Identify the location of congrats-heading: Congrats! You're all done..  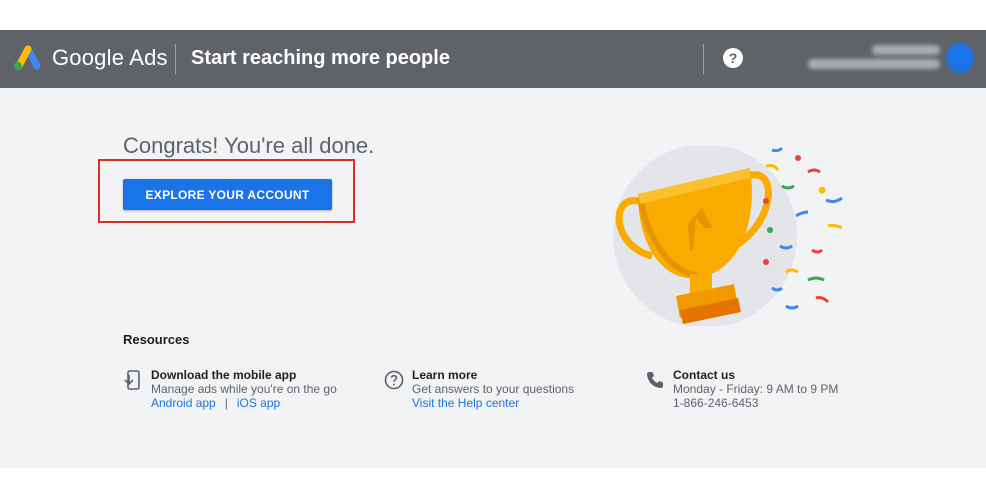
(249, 145).